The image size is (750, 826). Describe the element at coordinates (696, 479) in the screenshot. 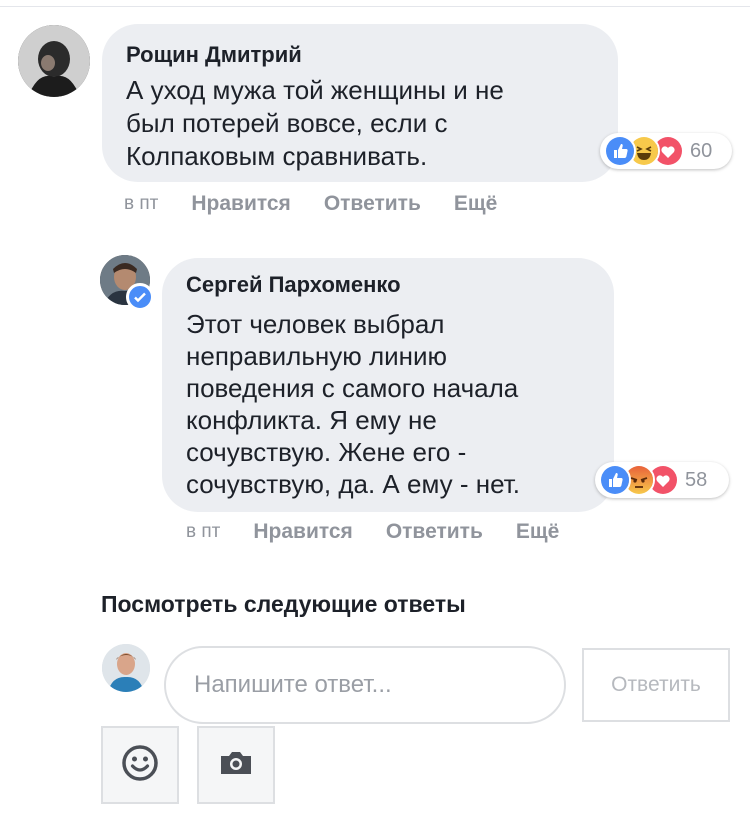

I see `reaction-count: 58` at that location.